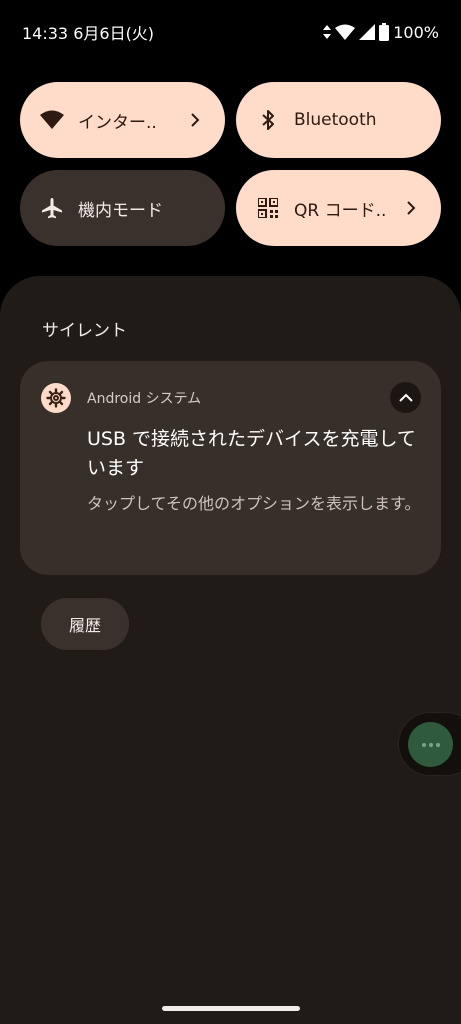  I want to click on status-right: 100%, so click(381, 32).